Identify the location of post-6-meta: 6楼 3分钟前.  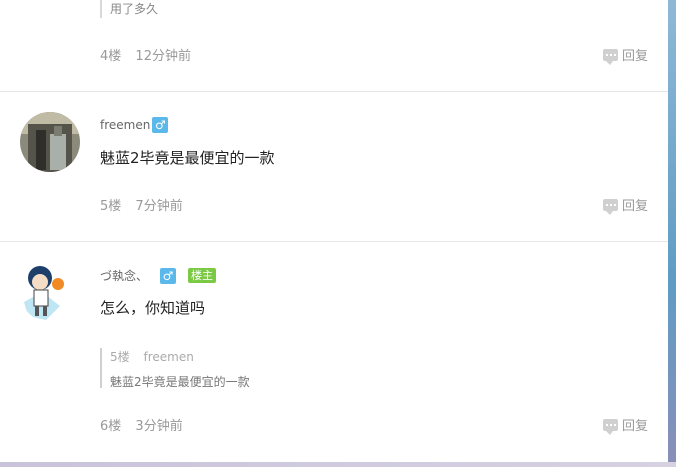
(141, 424).